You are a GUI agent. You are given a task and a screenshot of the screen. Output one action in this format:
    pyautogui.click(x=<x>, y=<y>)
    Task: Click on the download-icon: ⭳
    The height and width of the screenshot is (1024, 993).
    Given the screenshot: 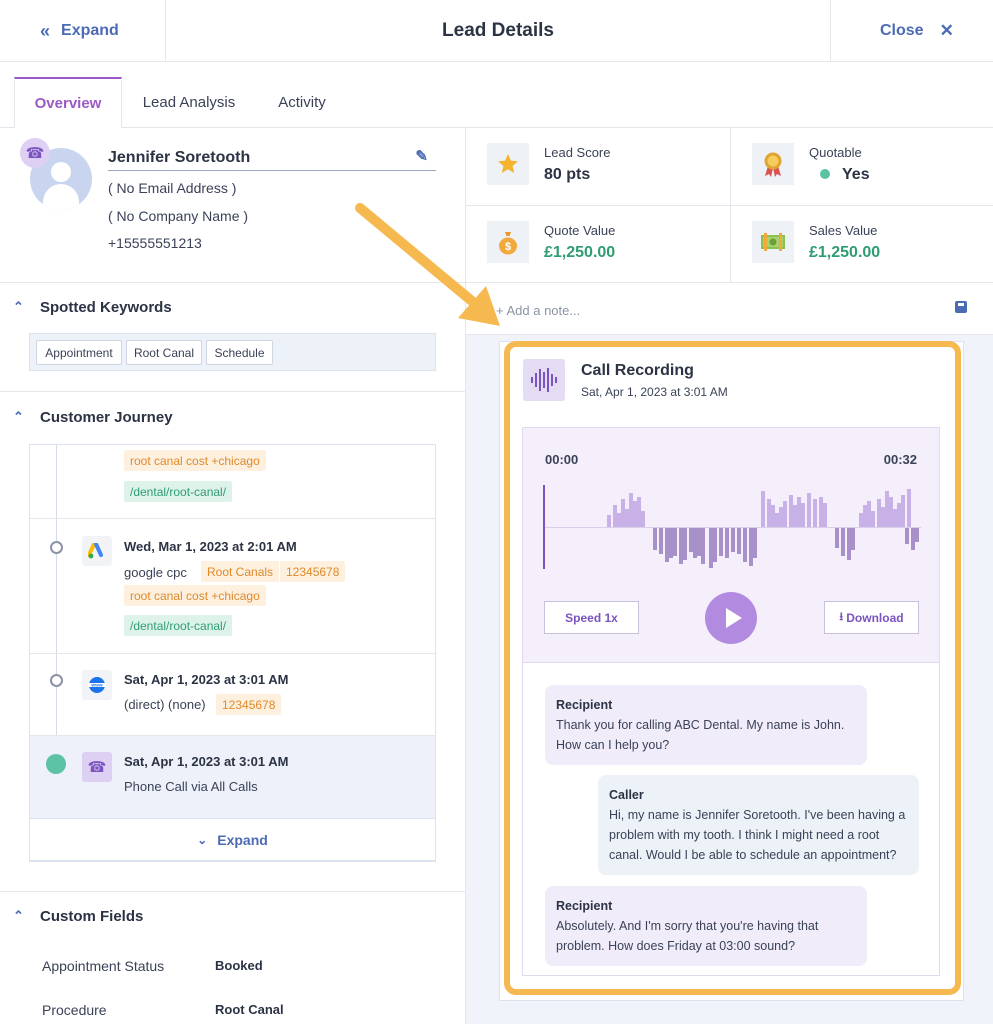 What is the action you would take?
    pyautogui.click(x=841, y=617)
    